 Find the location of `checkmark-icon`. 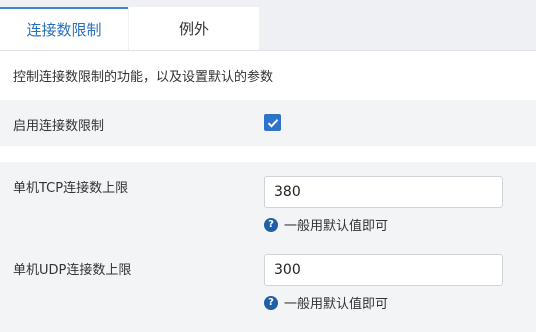

checkmark-icon is located at coordinates (272, 123).